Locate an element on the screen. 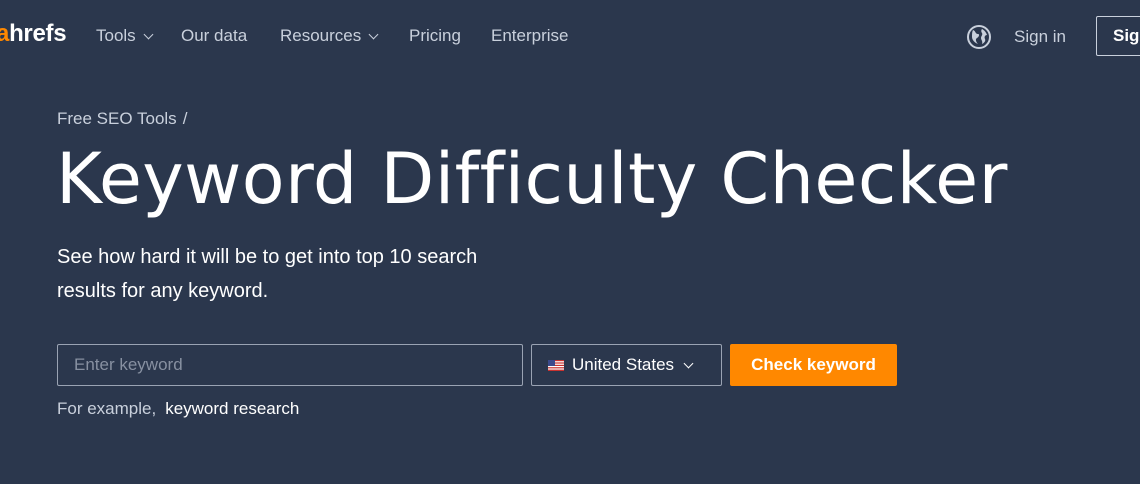  nav-item-label: Pricing is located at coordinates (435, 35).